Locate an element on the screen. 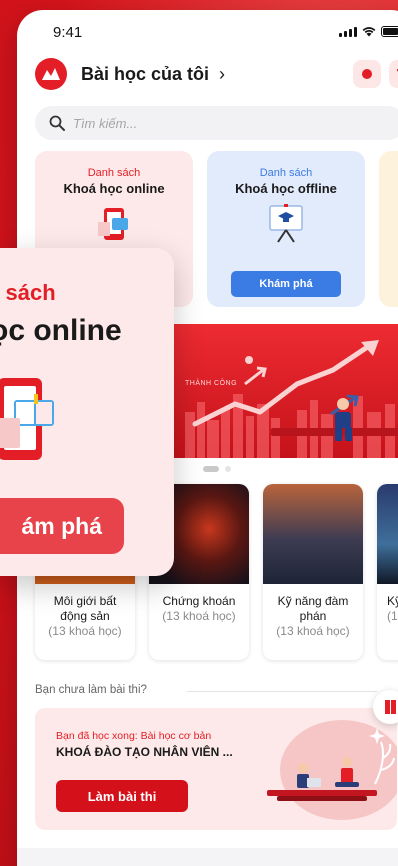 Image resolution: width=398 pixels, height=866 pixels. book-icon is located at coordinates (390, 707).